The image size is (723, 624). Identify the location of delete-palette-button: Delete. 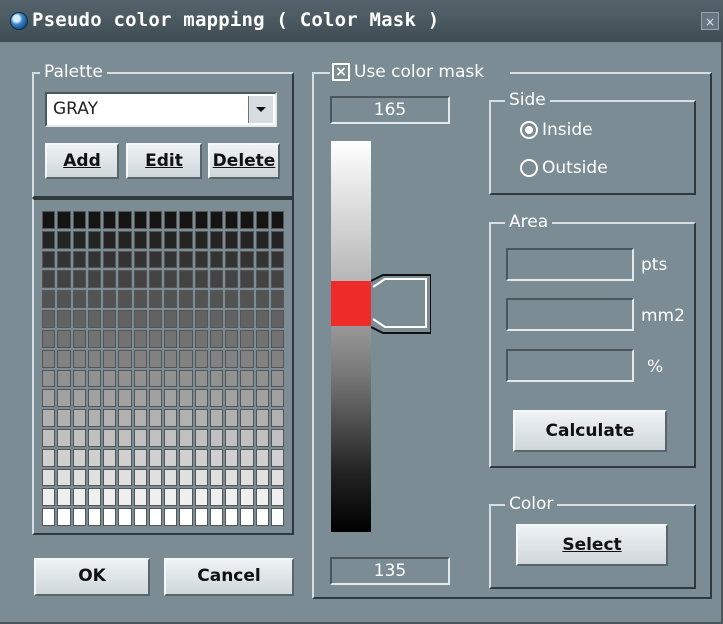
(244, 161).